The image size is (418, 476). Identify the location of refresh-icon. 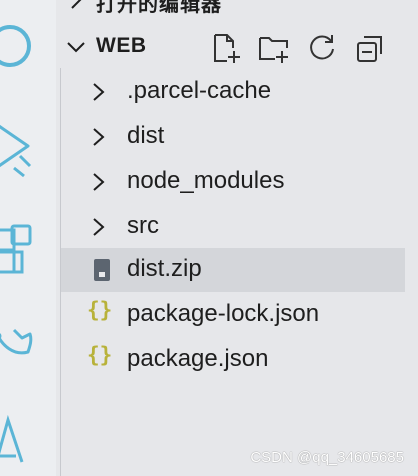
(322, 48).